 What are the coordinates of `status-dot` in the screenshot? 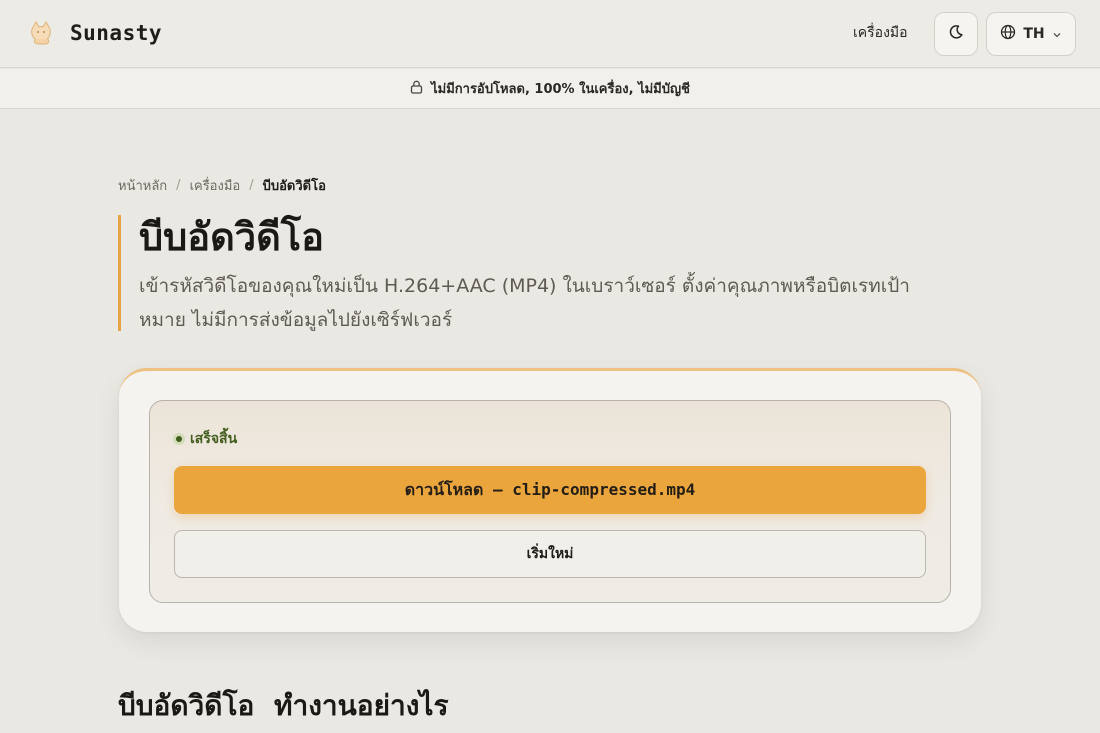 It's located at (179, 439).